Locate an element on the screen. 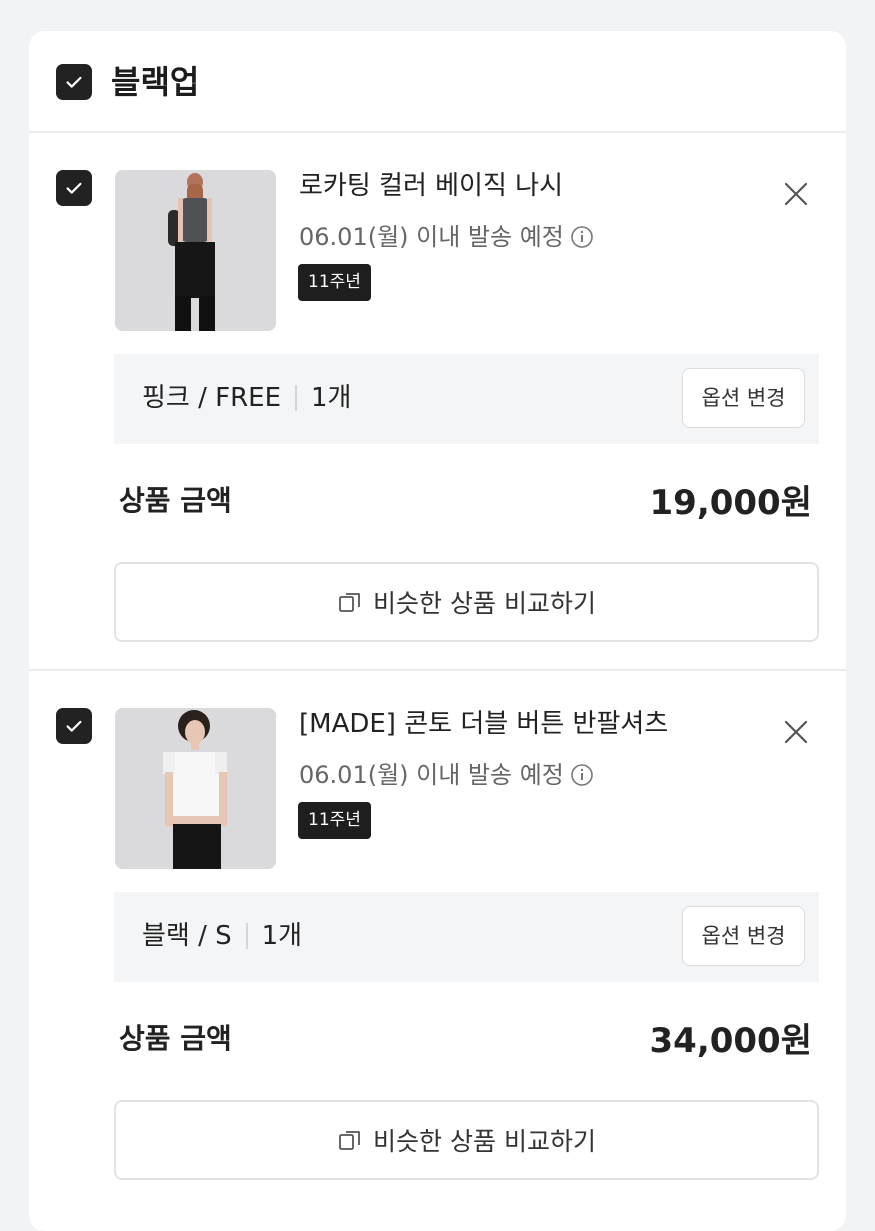 Image resolution: width=875 pixels, height=1231 pixels. product-name: 로카팅 컬러 베이직 나시 is located at coordinates (431, 186).